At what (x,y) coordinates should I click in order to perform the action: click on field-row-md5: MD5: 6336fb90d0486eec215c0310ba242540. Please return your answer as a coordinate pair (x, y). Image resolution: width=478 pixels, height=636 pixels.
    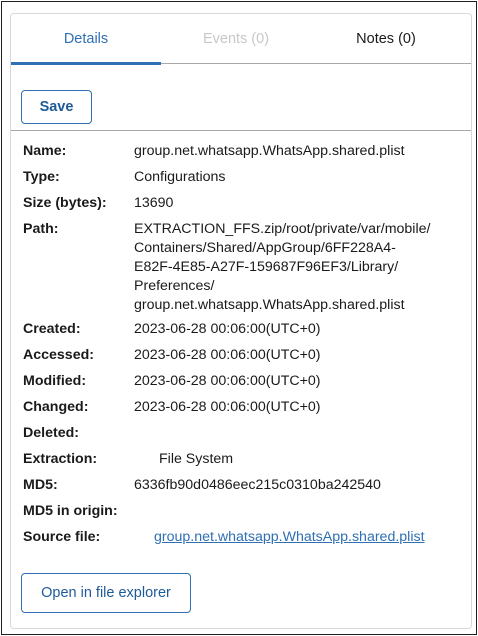
    Looking at the image, I should click on (243, 489).